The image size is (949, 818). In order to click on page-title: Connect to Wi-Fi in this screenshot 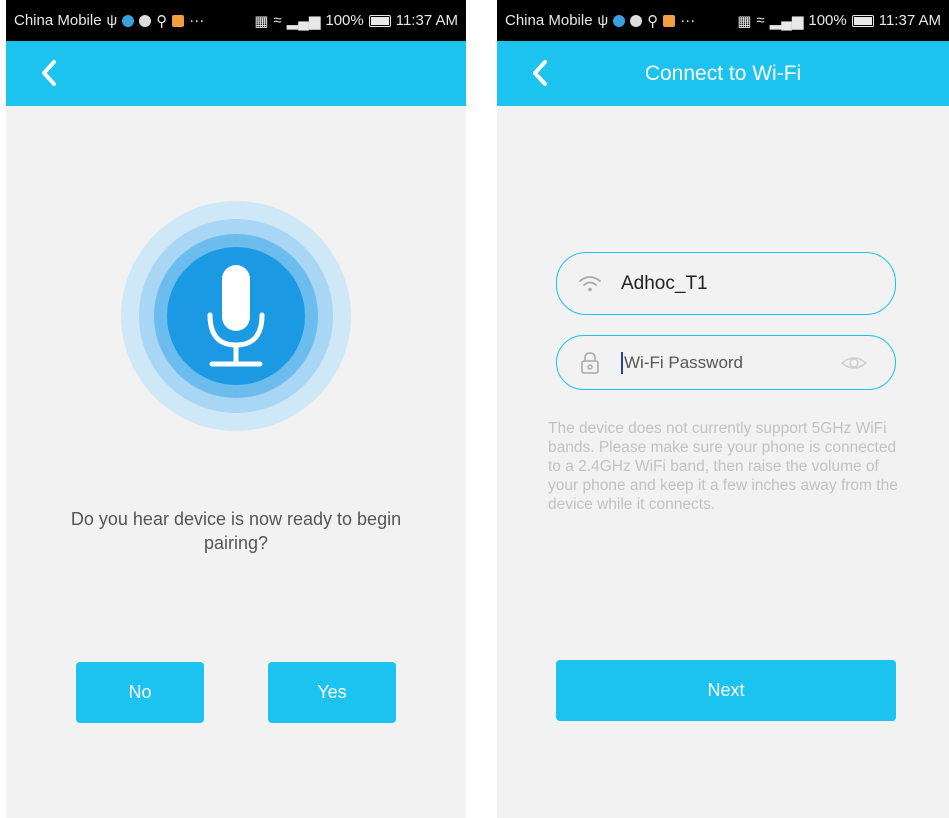, I will do `click(723, 73)`.